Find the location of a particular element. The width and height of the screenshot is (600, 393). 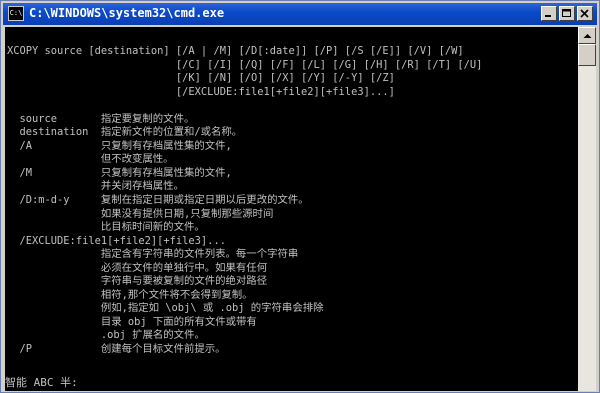

window-title: C:\WINDOWS\system32\cmd.exe is located at coordinates (127, 13).